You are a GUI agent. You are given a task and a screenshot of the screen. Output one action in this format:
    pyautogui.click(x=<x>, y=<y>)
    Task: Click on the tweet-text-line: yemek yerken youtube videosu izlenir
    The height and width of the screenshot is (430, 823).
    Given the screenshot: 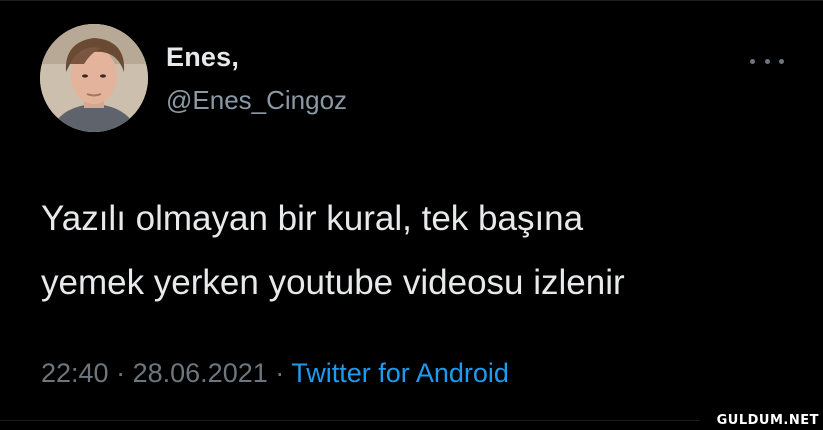 What is the action you would take?
    pyautogui.click(x=333, y=282)
    